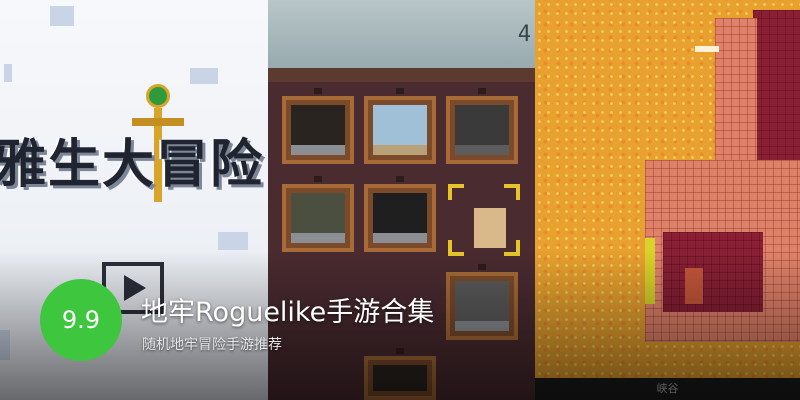 The width and height of the screenshot is (800, 400). Describe the element at coordinates (132, 165) in the screenshot. I see `game-logo-text: 雅生大冒险` at that location.